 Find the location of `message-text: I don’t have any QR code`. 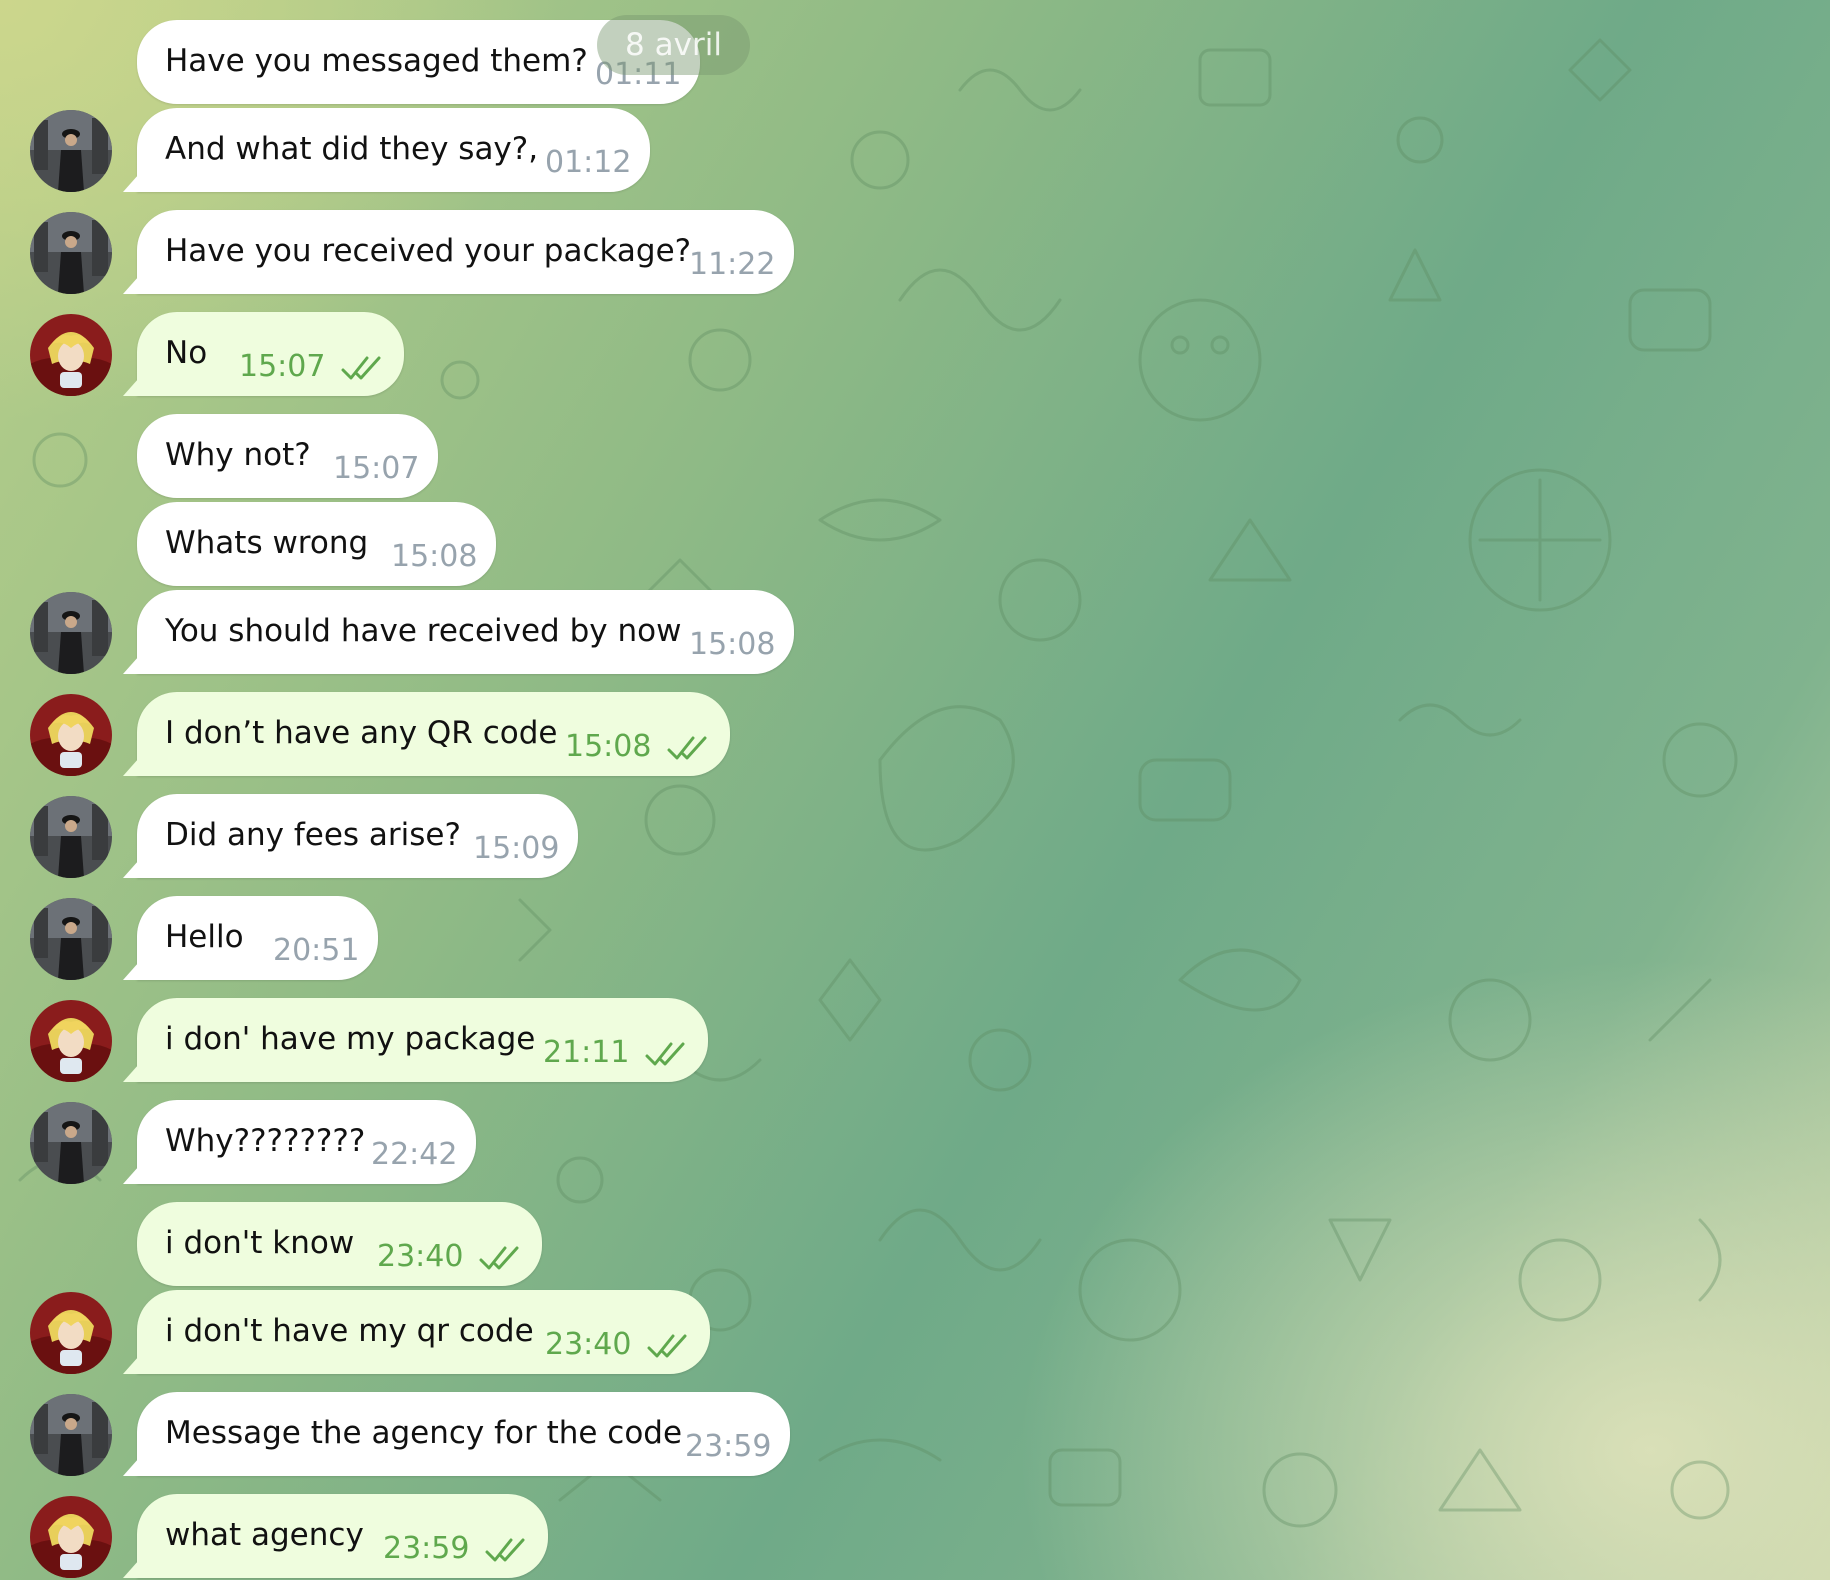

message-text: I don’t have any QR code is located at coordinates (361, 733).